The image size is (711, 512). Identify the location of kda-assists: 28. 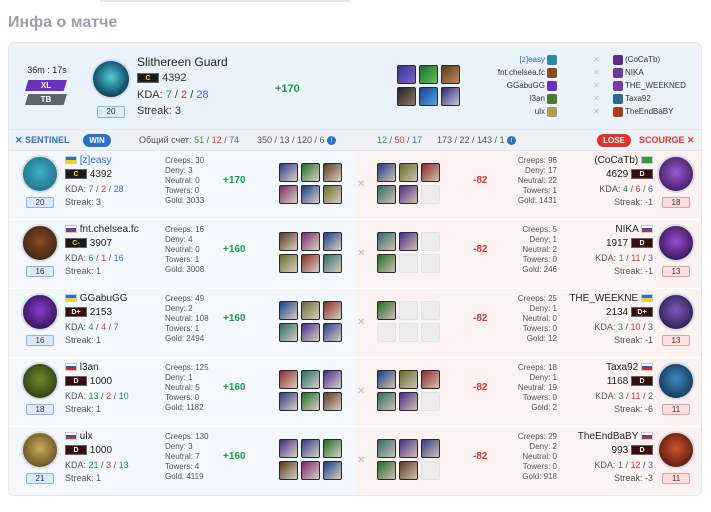
(202, 95).